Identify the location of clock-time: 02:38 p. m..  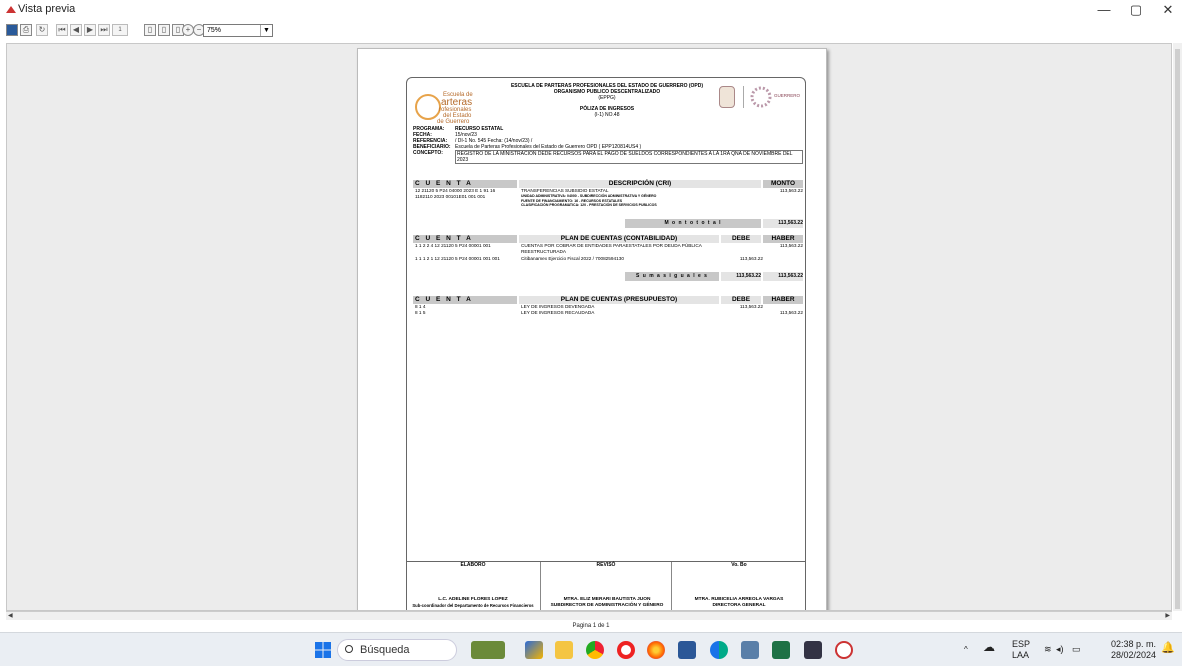
(1133, 644).